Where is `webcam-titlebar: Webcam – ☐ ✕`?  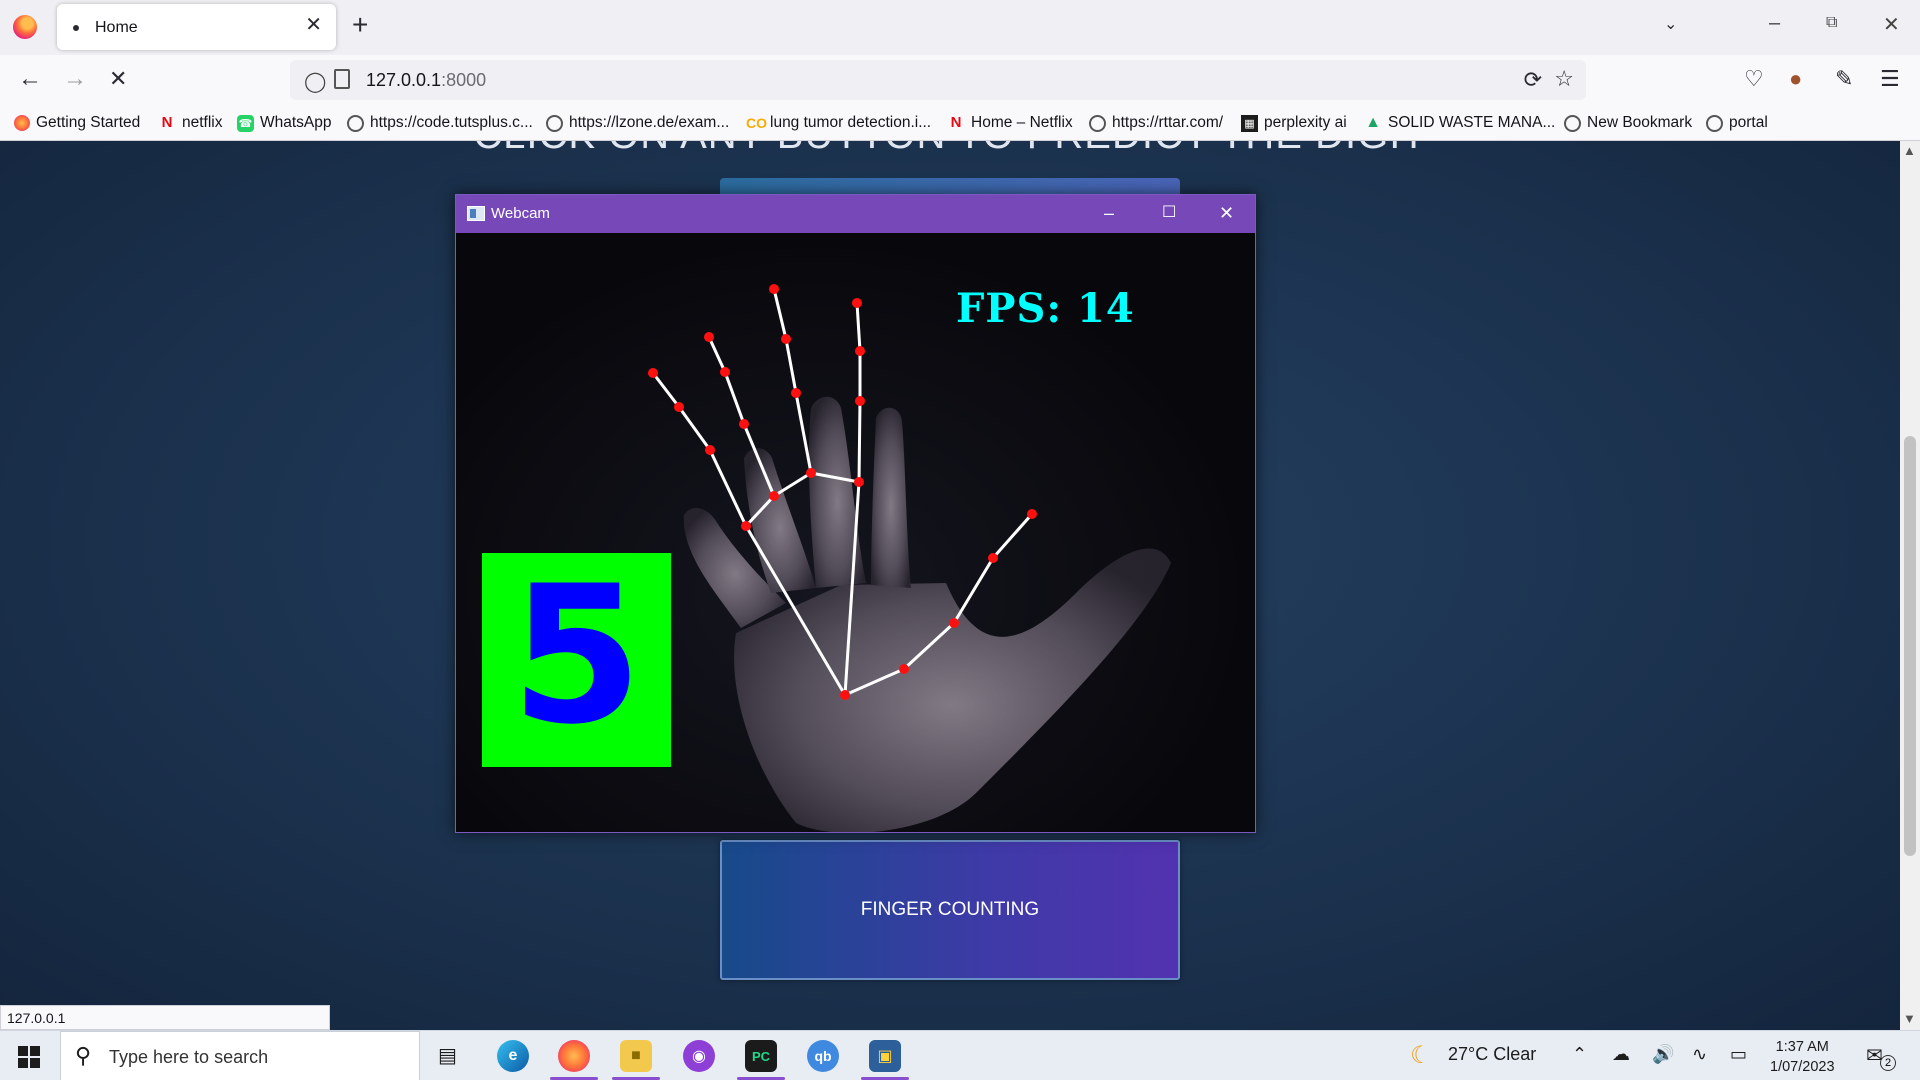 webcam-titlebar: Webcam – ☐ ✕ is located at coordinates (855, 214).